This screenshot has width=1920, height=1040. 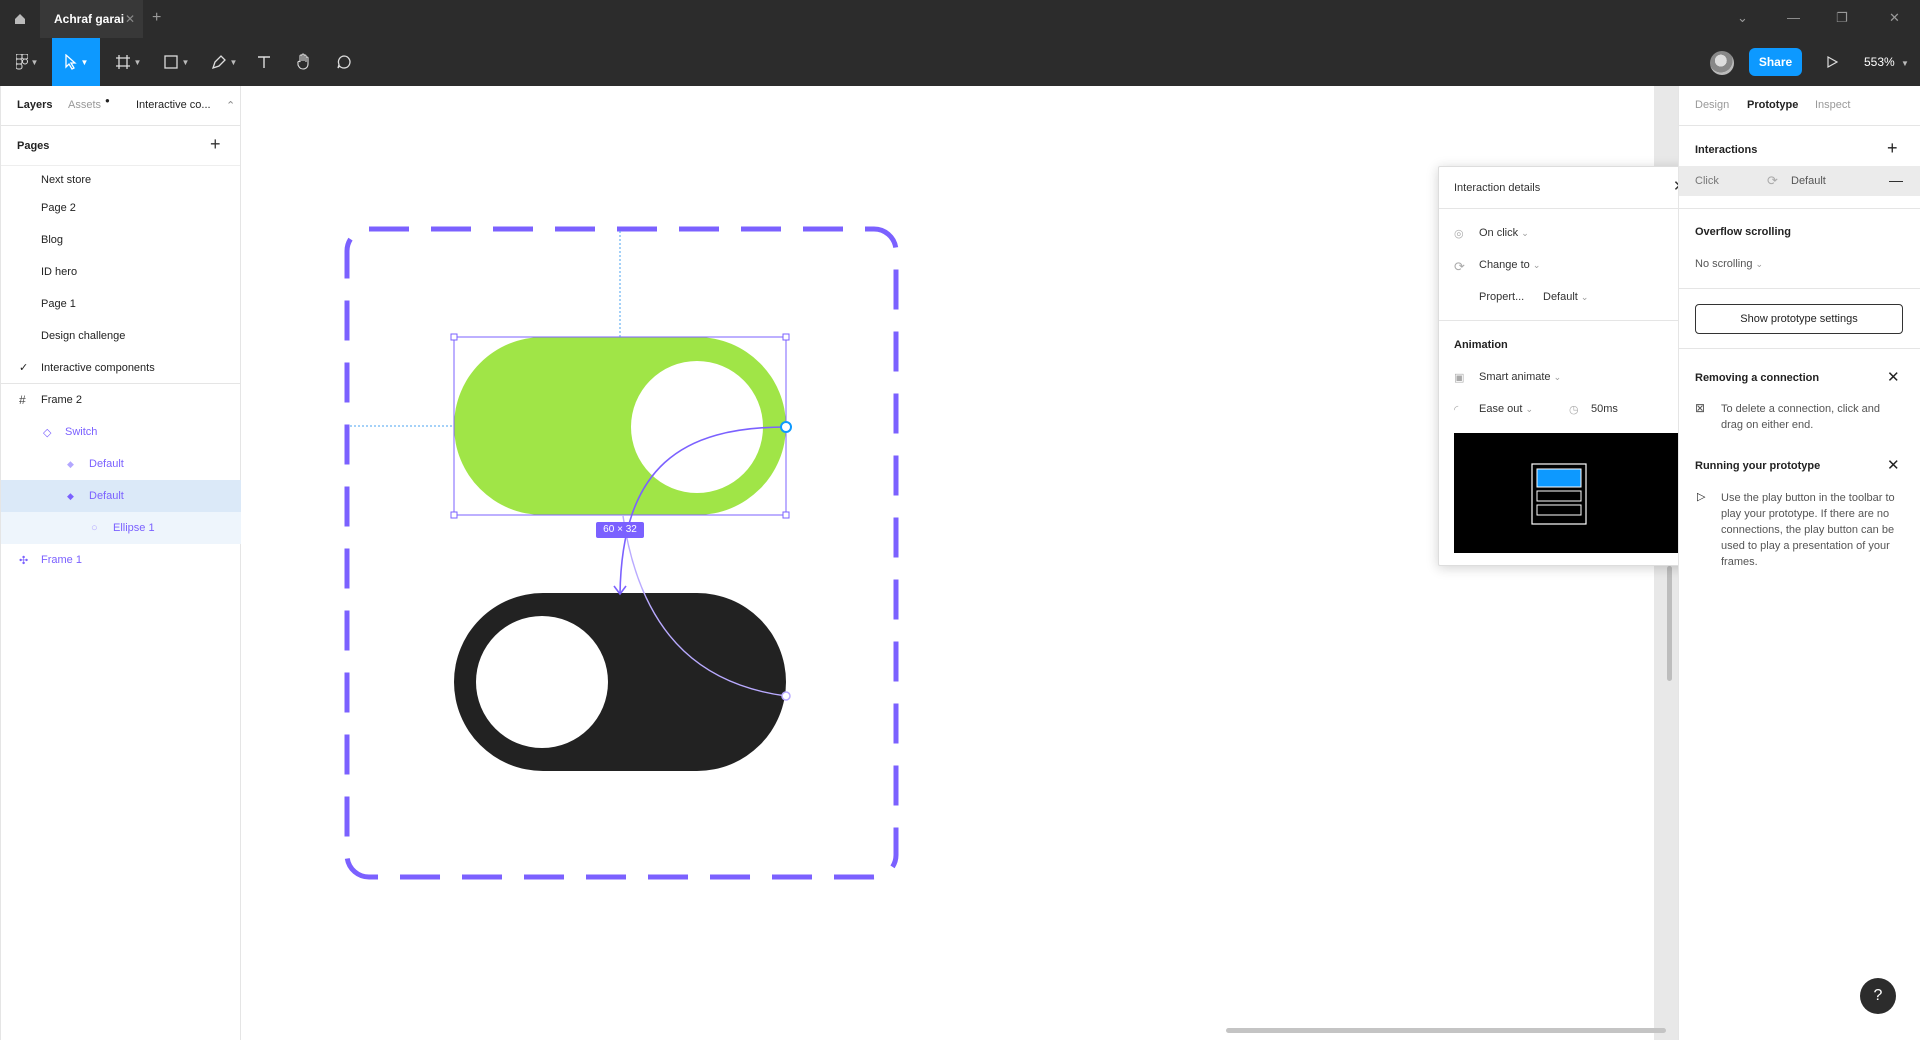 I want to click on chevron-down-icon: ⌄, so click(x=1742, y=18).